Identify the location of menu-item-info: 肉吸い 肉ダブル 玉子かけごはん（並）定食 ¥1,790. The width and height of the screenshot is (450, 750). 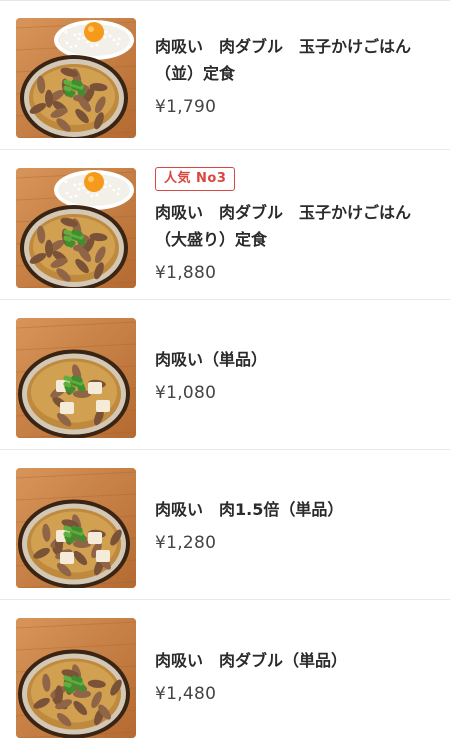
(295, 74).